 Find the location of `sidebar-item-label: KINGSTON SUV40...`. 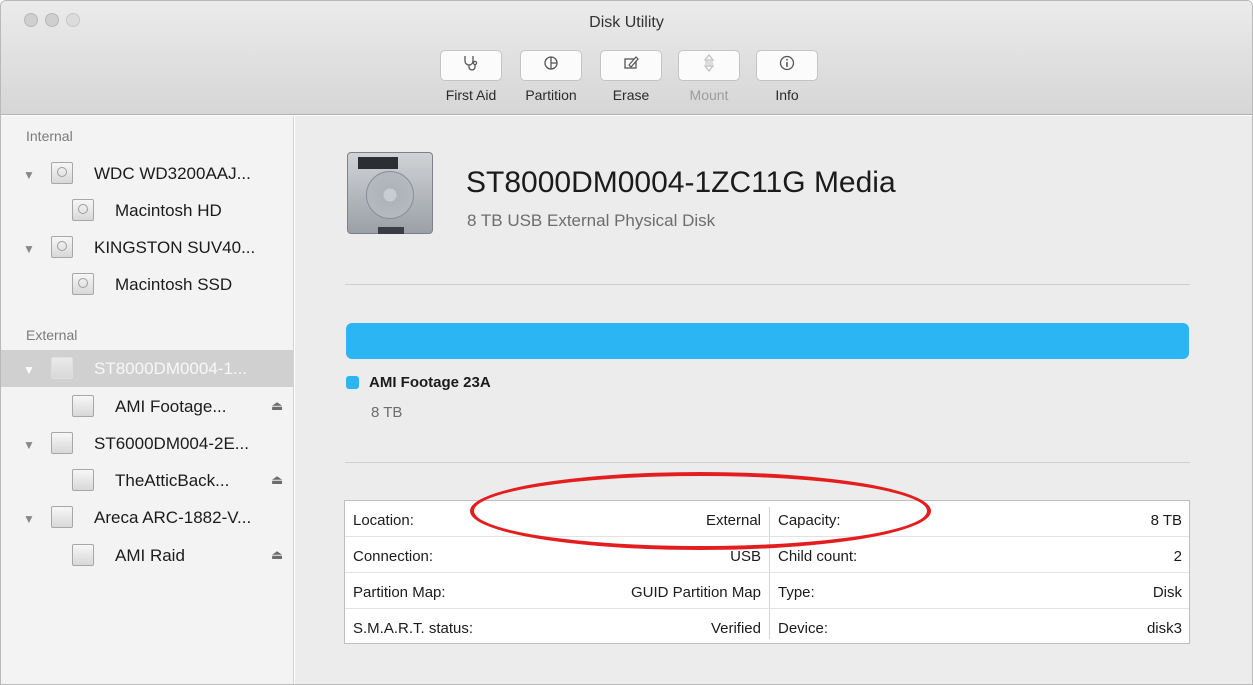

sidebar-item-label: KINGSTON SUV40... is located at coordinates (175, 247).